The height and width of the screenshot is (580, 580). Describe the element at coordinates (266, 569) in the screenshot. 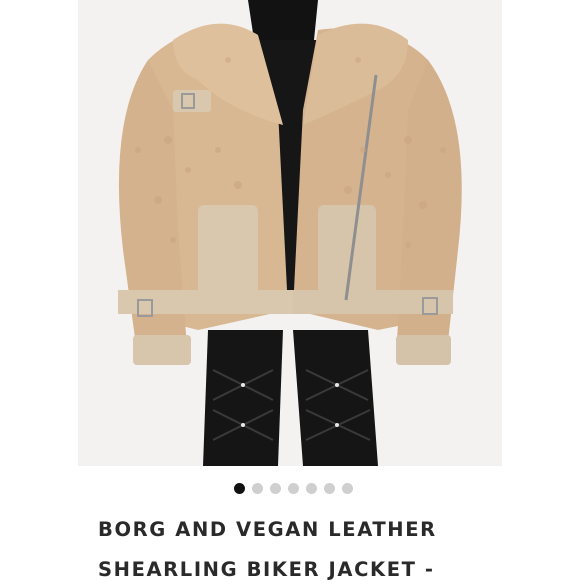

I see `product-title-line-2: SHEARLING BIKER JACKET -` at that location.